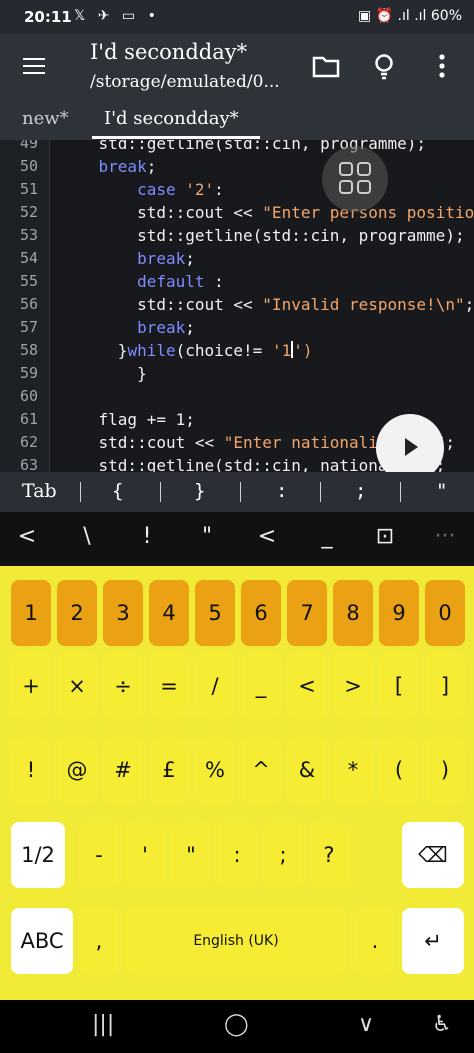 This screenshot has width=474, height=1053. What do you see at coordinates (237, 283) in the screenshot?
I see `code-line: 55 default :` at bounding box center [237, 283].